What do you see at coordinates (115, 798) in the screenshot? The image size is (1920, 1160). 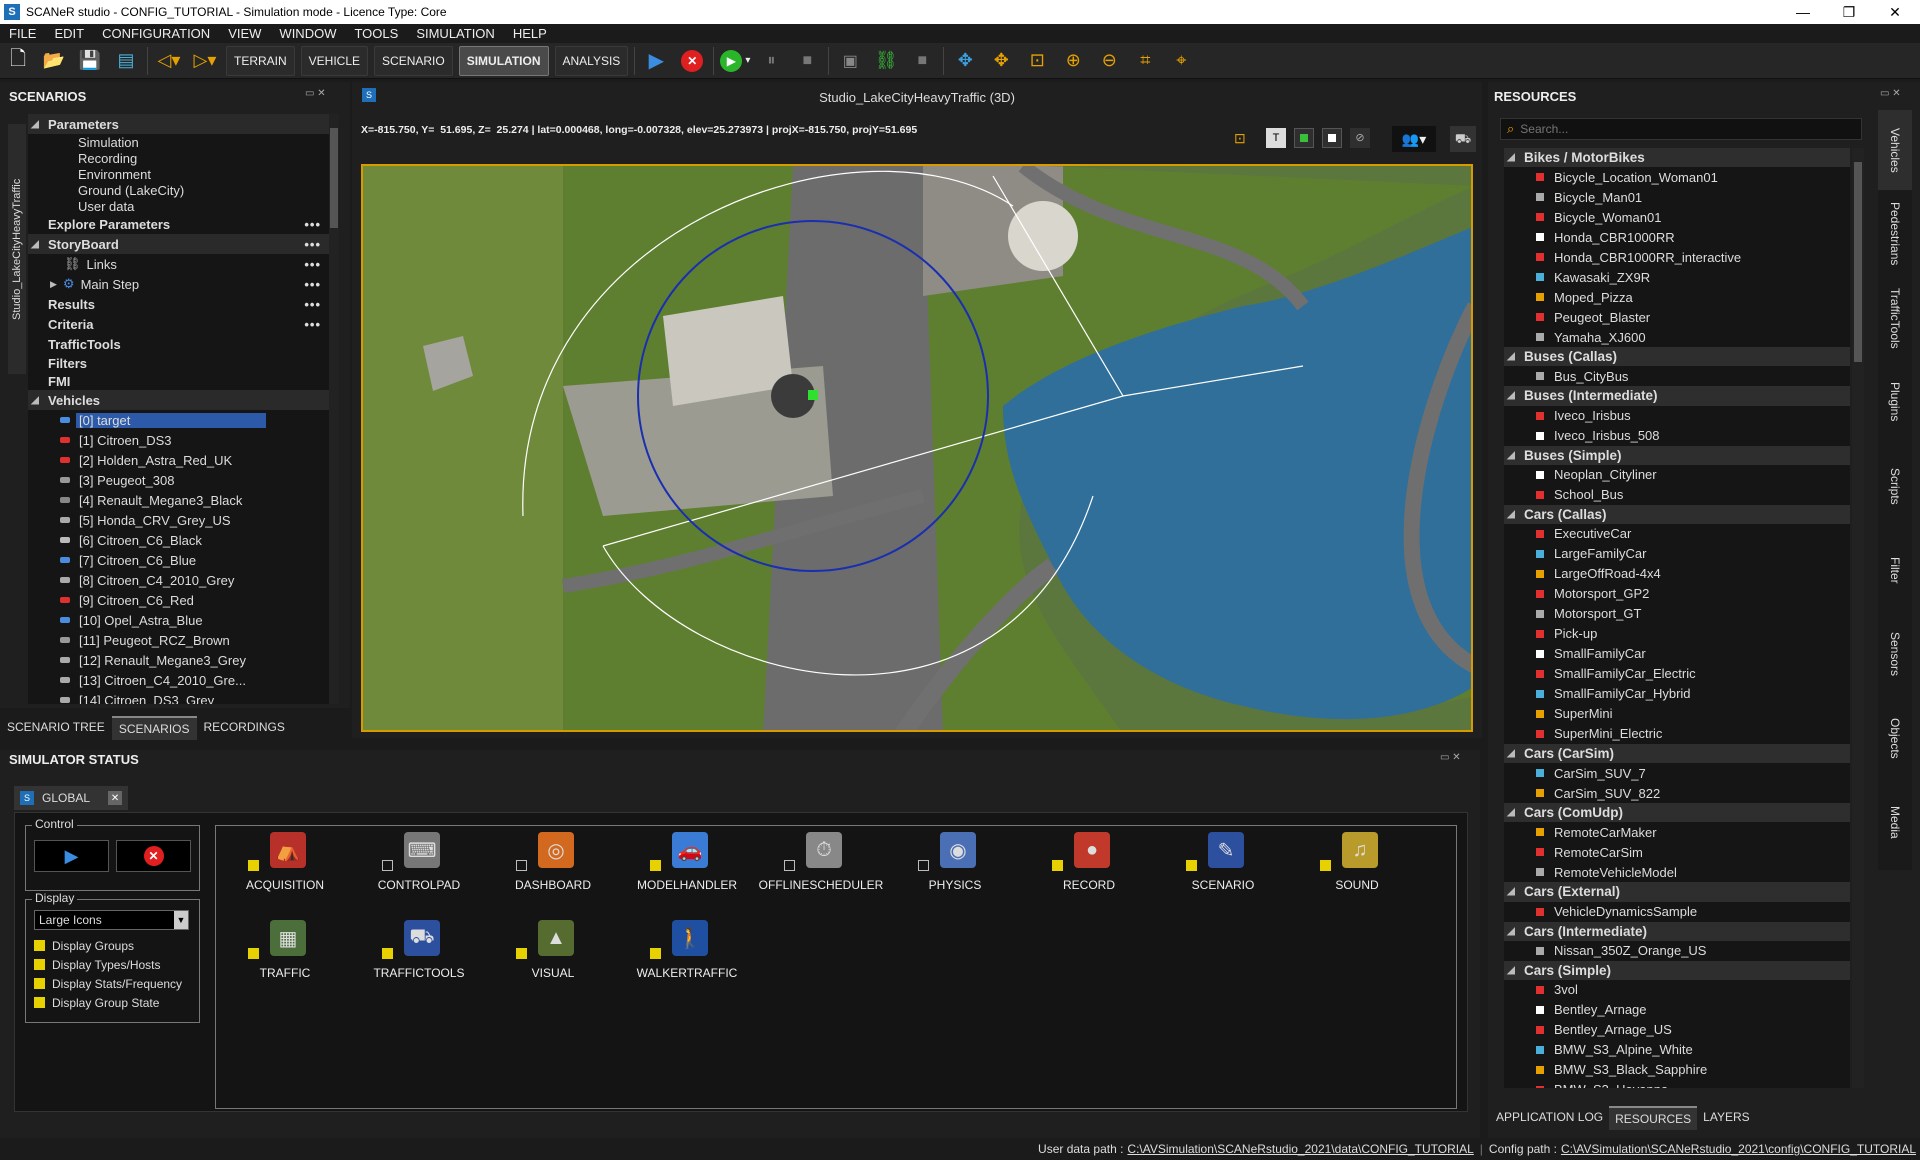 I see `close-tab-icon: ✕` at bounding box center [115, 798].